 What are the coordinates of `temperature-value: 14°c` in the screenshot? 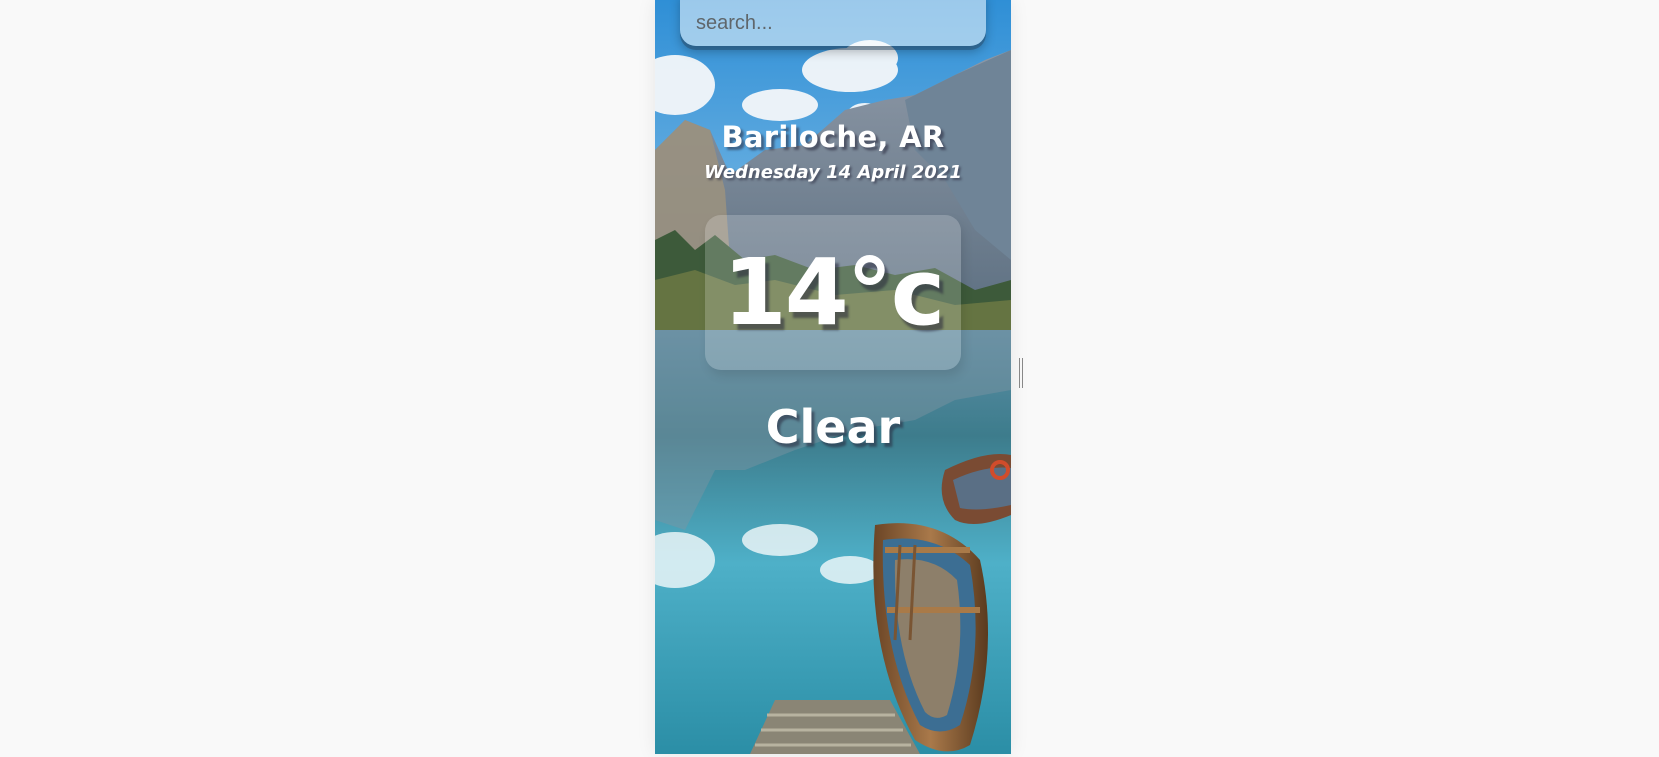 It's located at (834, 292).